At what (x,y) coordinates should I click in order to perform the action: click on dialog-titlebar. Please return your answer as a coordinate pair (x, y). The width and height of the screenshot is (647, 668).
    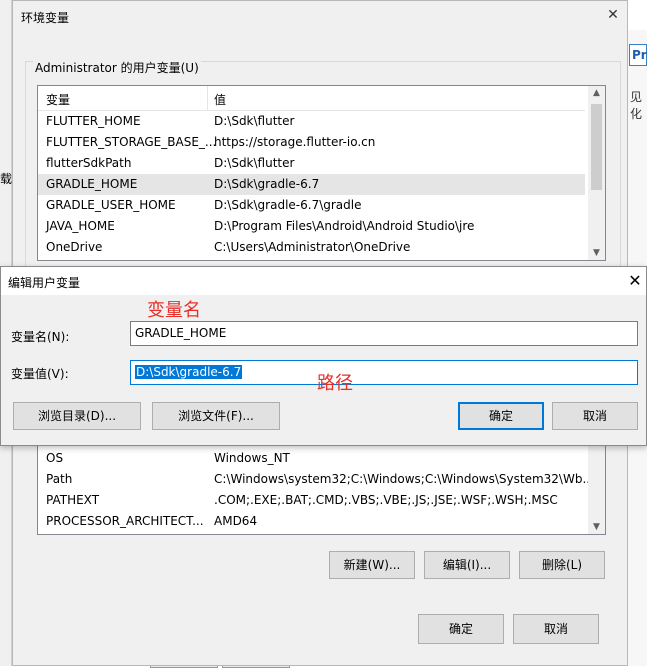
    Looking at the image, I should click on (323, 281).